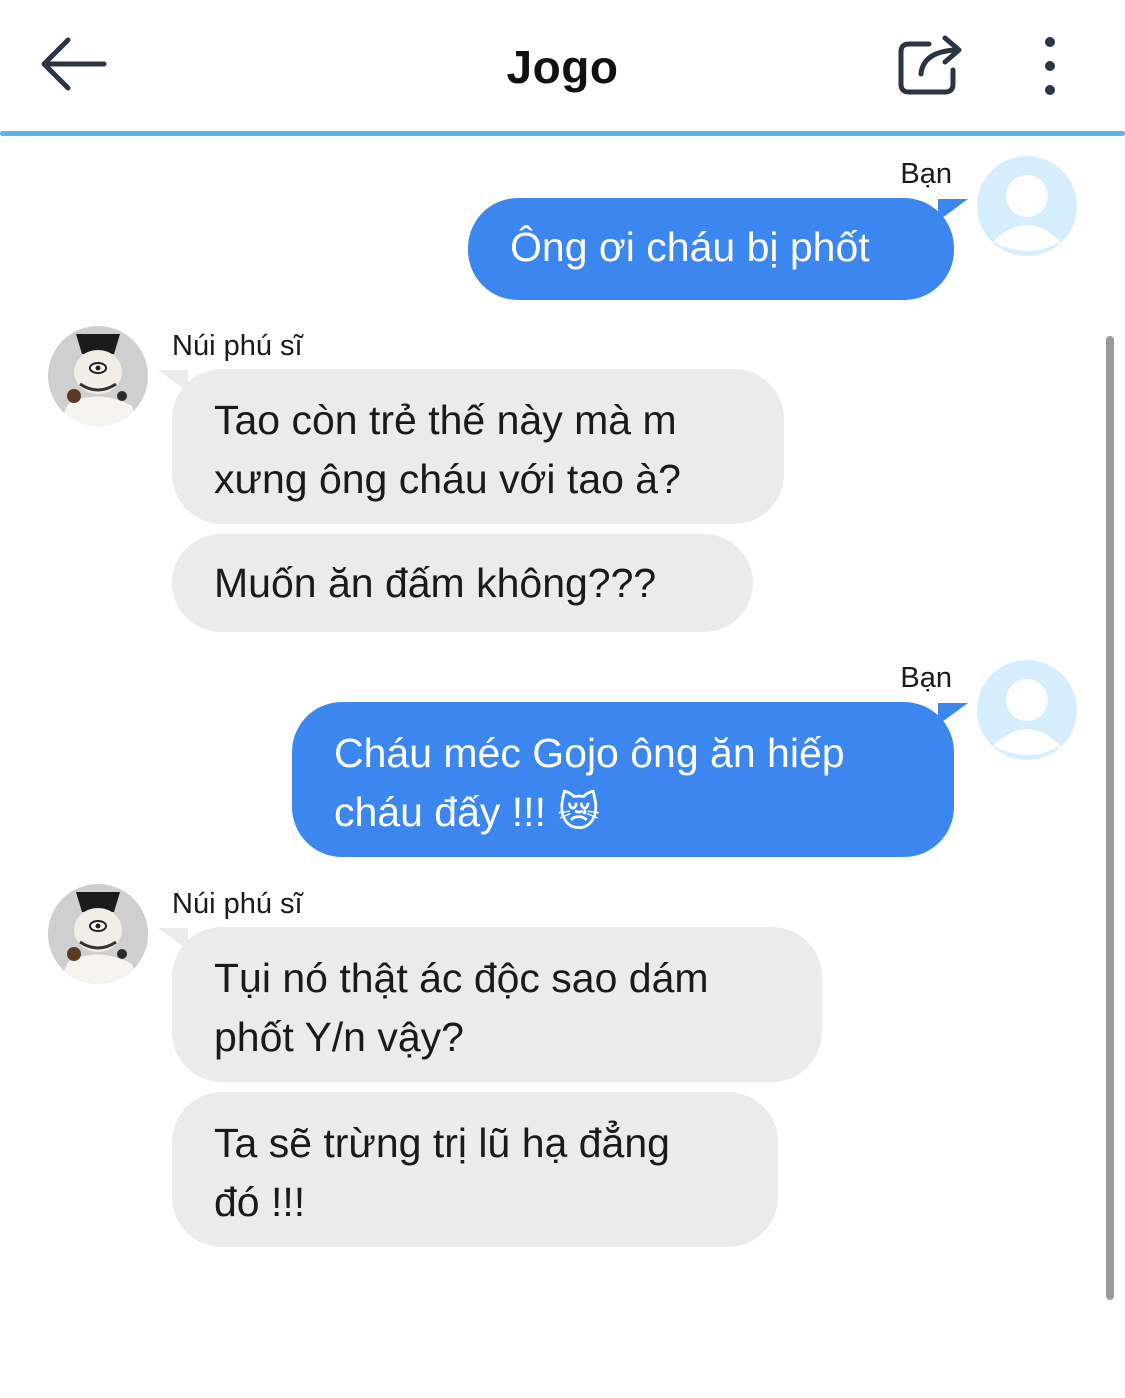  I want to click on message-text-line: Cháu méc Gojo ông ăn hiếp, so click(589, 753).